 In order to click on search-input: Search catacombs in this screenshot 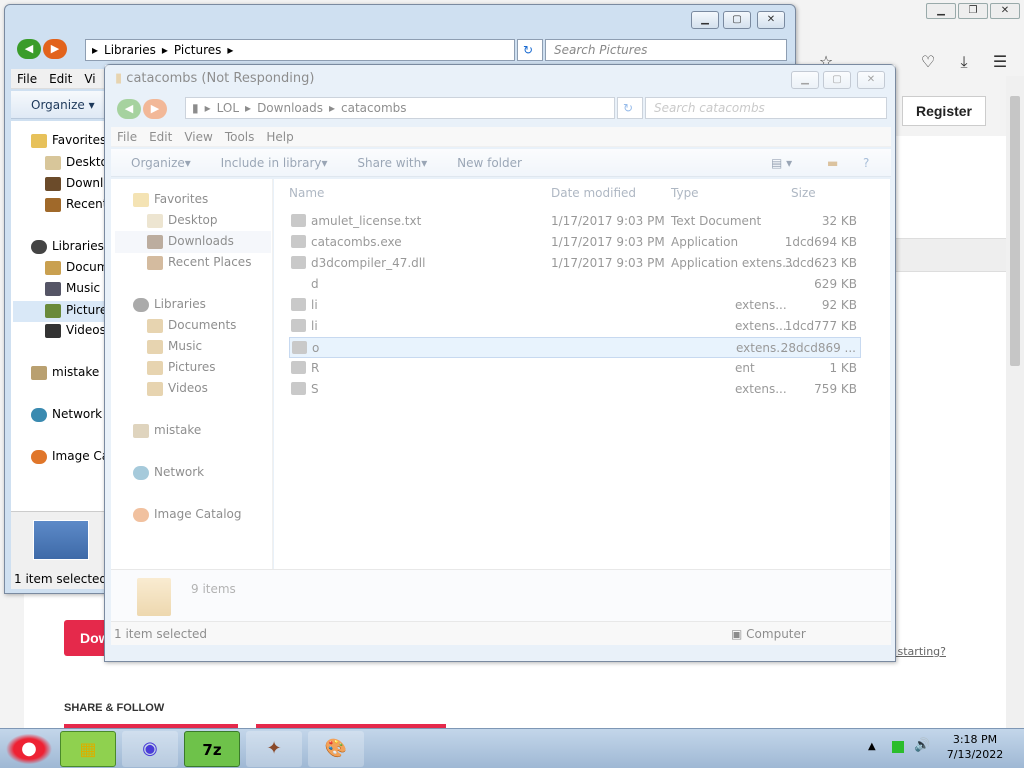, I will do `click(766, 108)`.